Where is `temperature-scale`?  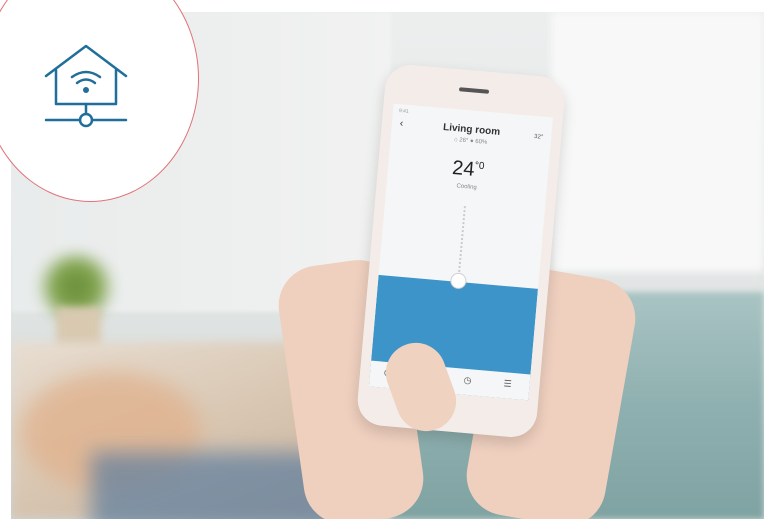
temperature-scale is located at coordinates (462, 241).